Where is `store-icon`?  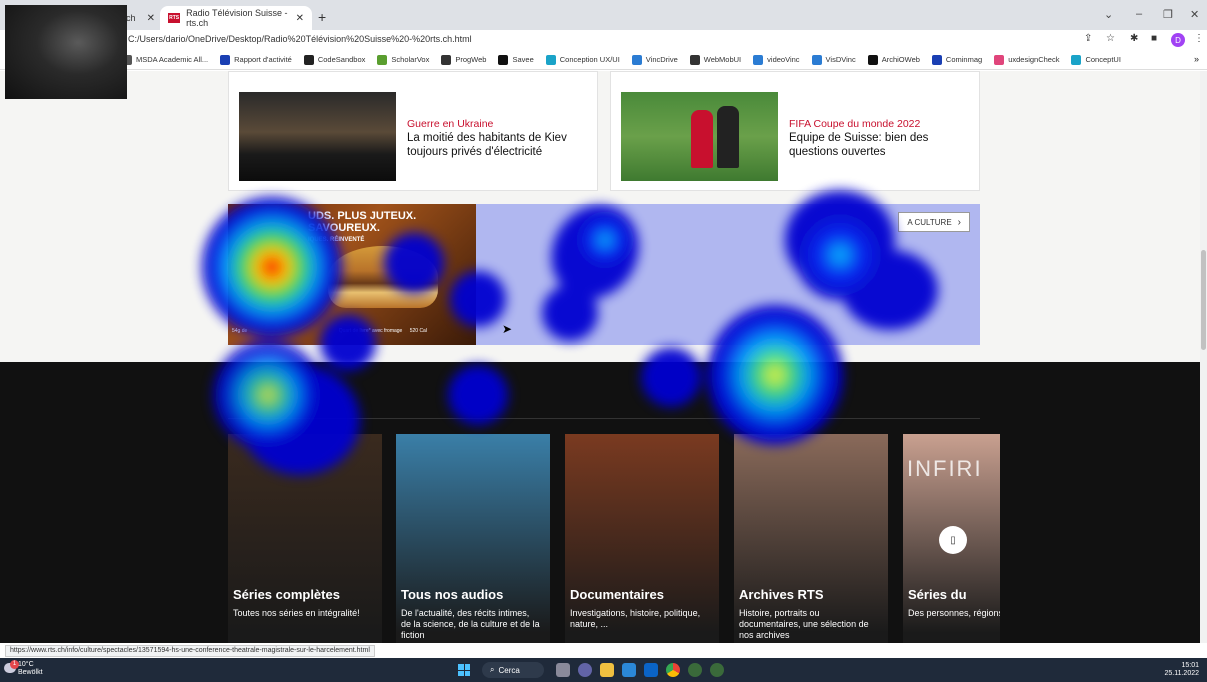
store-icon is located at coordinates (629, 670).